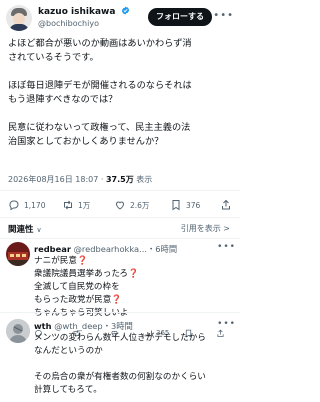  Describe the element at coordinates (68, 351) in the screenshot. I see `reply-text-line: なんだというのか` at that location.